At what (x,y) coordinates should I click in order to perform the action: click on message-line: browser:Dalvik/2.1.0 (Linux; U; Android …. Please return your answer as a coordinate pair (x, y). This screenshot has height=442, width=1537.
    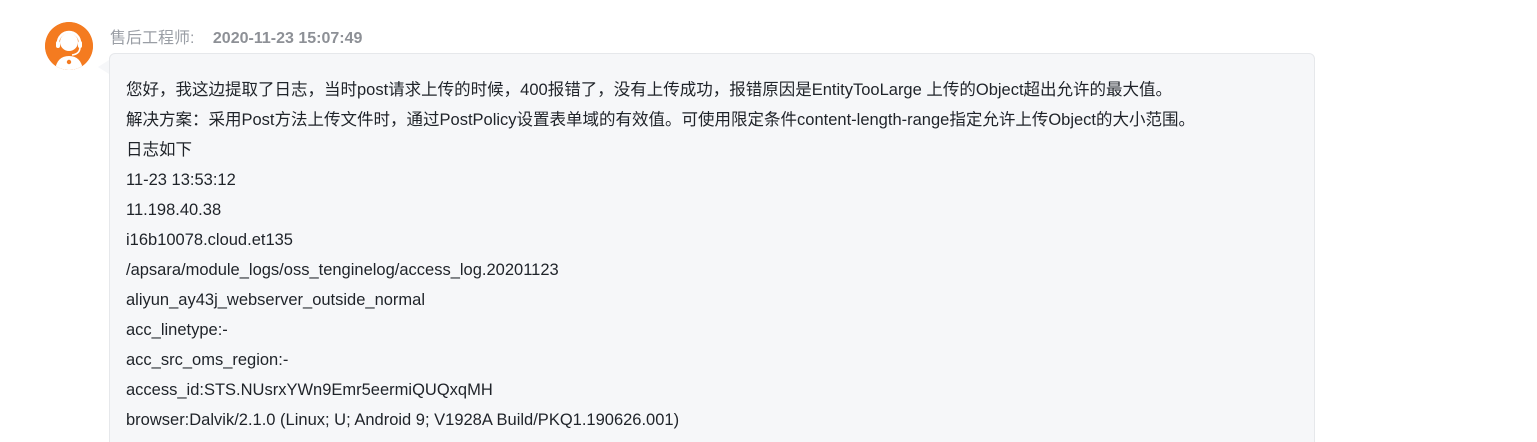
    Looking at the image, I should click on (403, 420).